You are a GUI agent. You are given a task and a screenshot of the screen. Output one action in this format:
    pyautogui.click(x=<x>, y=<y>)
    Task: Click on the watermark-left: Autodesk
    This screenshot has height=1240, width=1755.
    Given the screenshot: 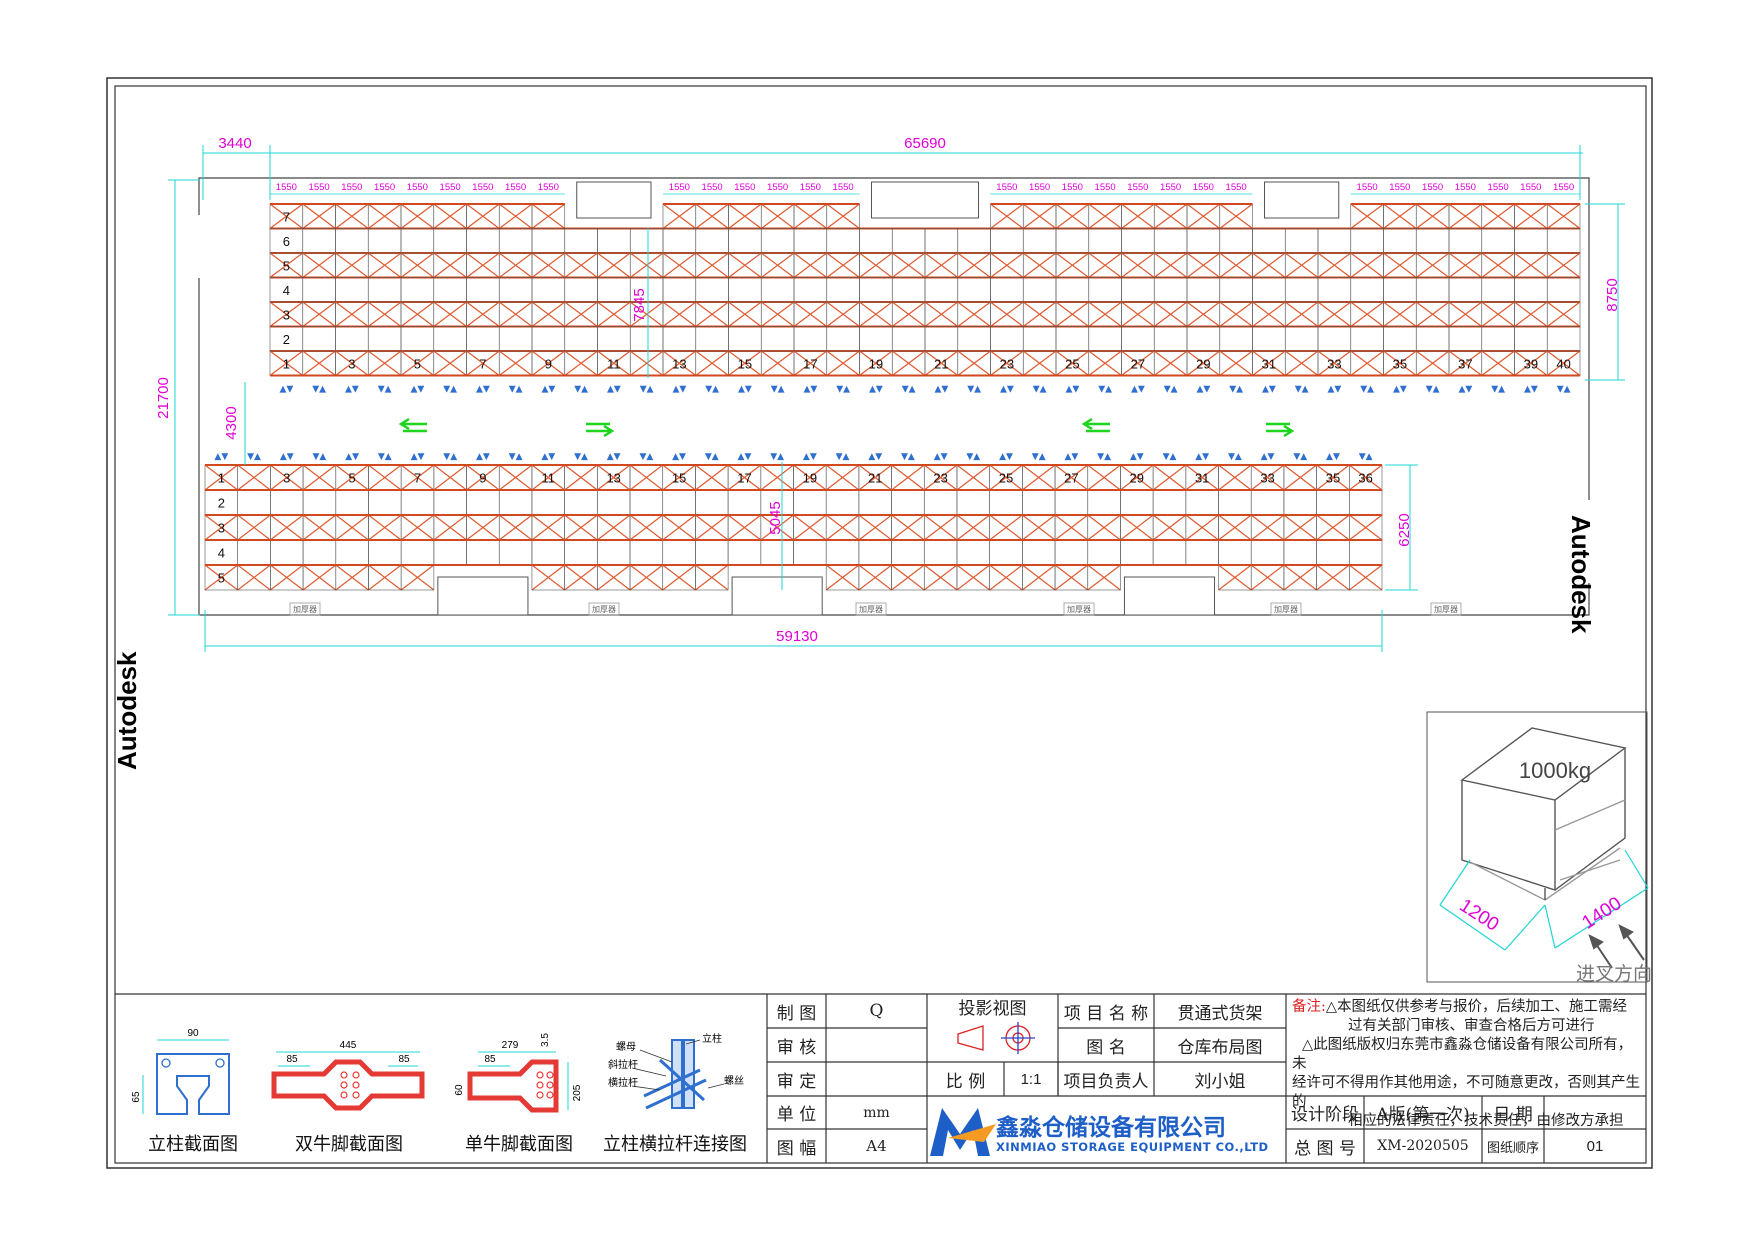 What is the action you would take?
    pyautogui.click(x=127, y=710)
    